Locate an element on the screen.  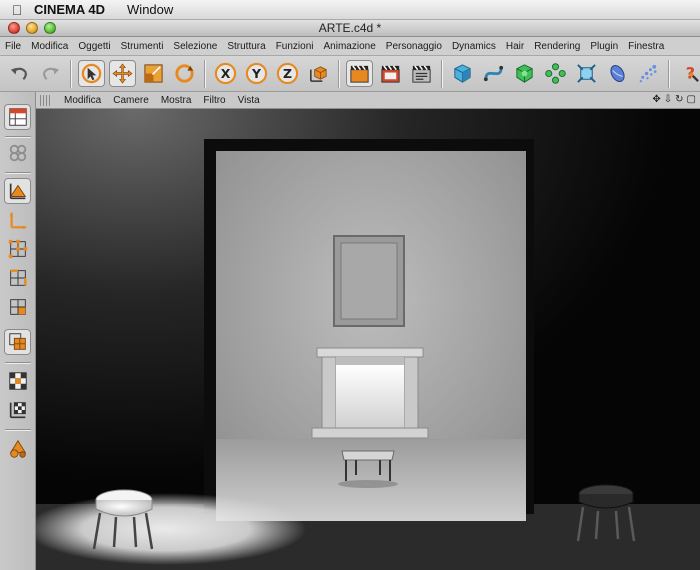
app-name-menu: CINEMA 4D is located at coordinates (69, 9).